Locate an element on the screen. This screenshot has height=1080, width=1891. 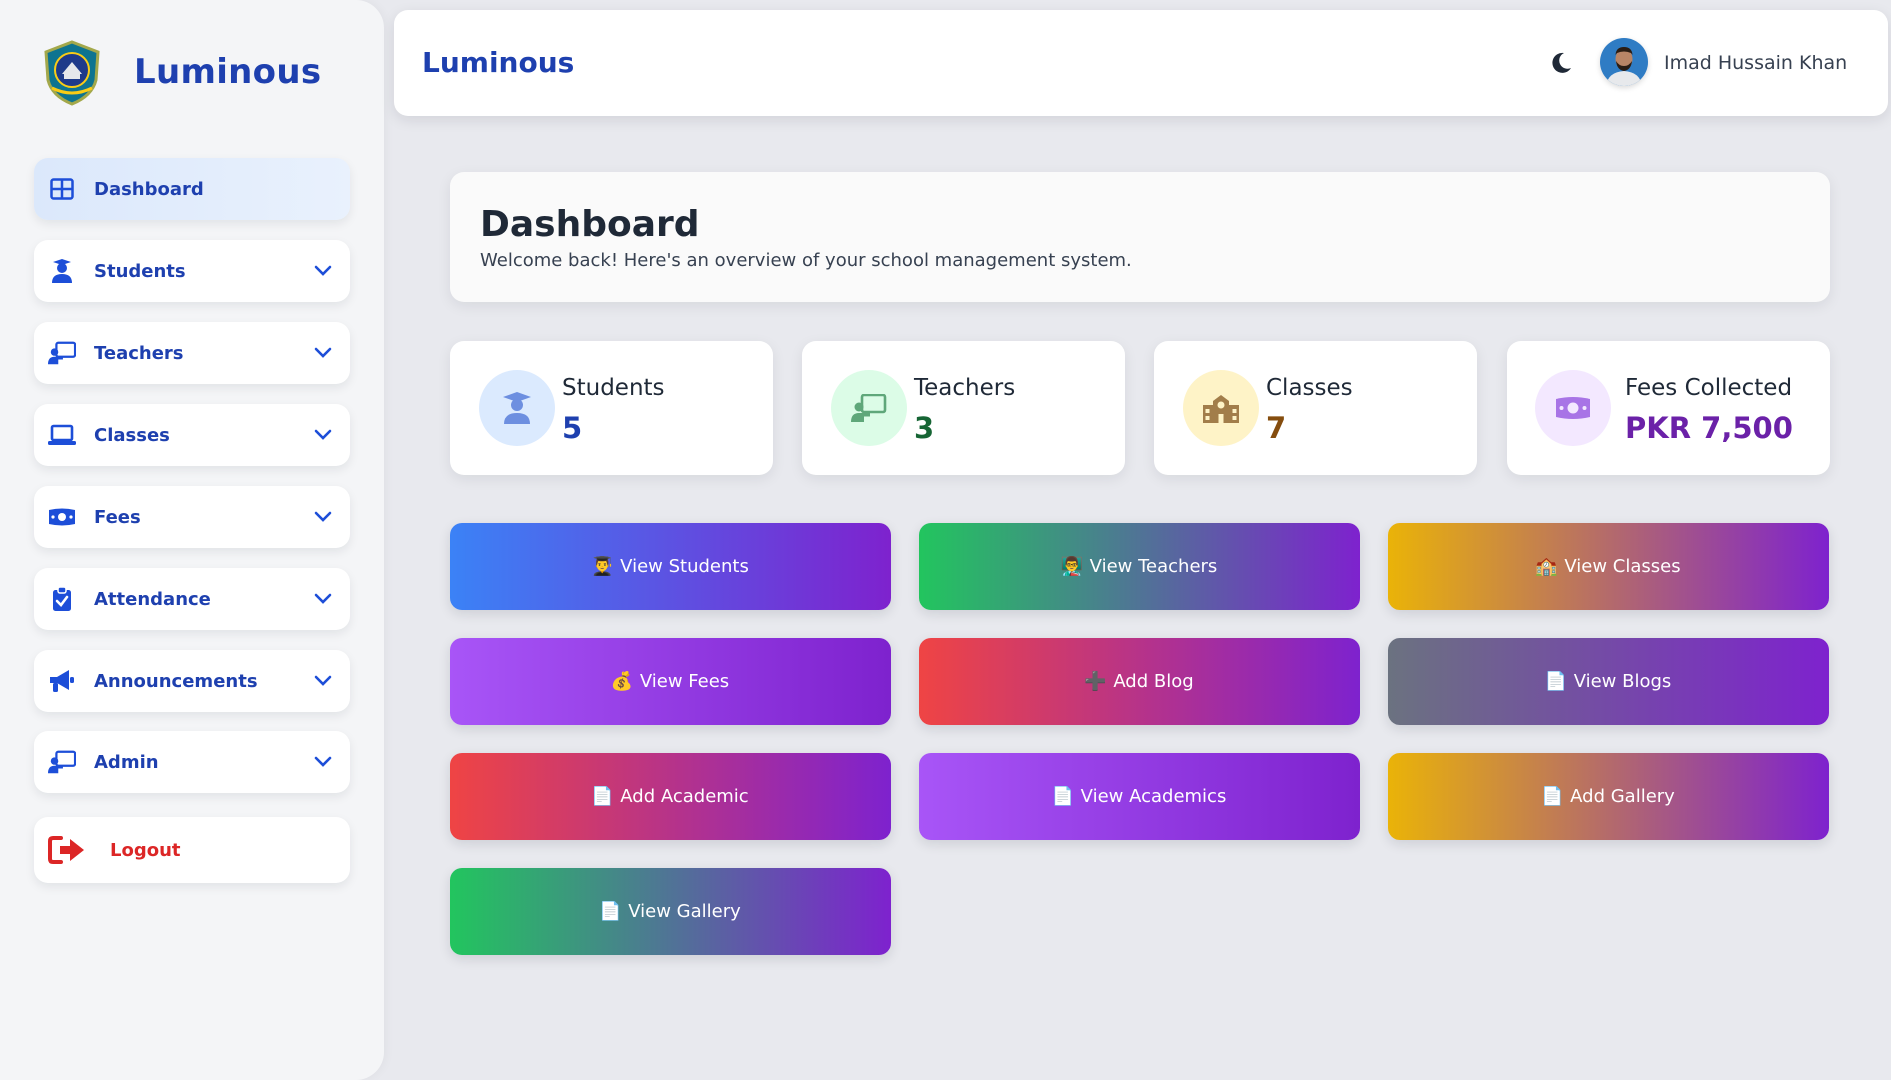
student-icon is located at coordinates (62, 271).